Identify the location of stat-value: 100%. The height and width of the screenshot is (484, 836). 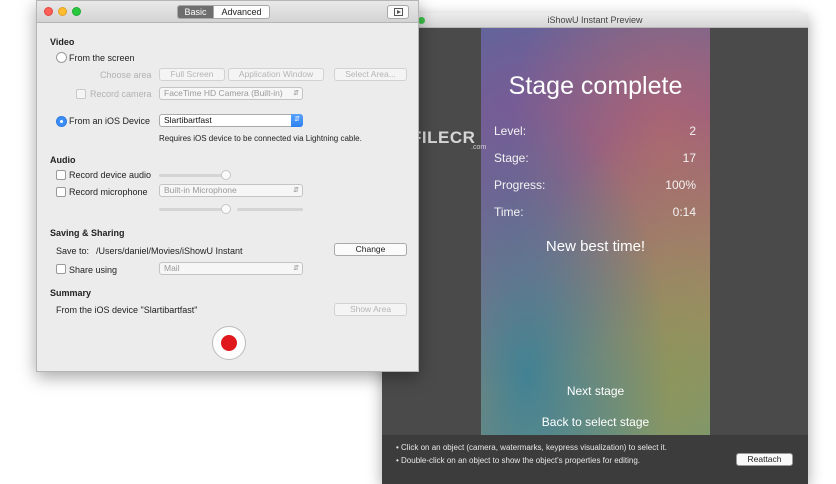
(680, 185).